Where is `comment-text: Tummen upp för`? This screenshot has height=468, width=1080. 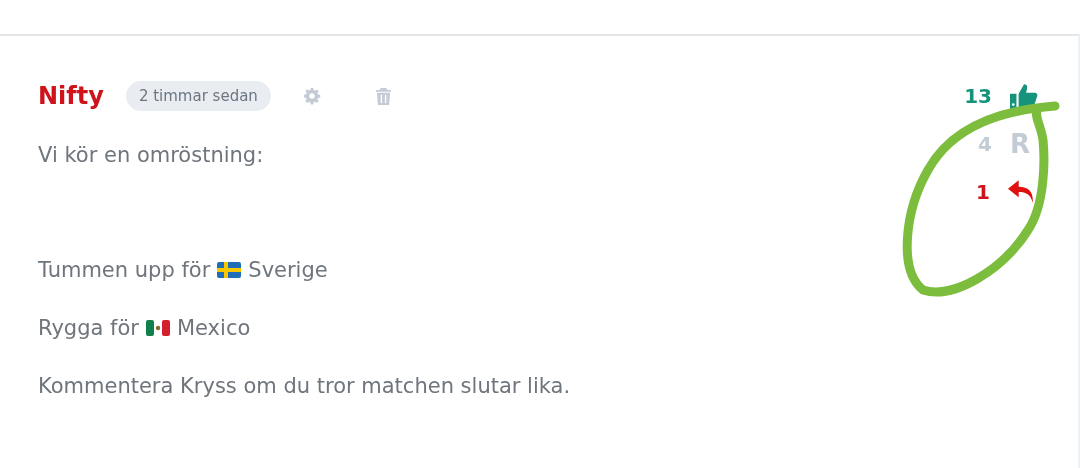 comment-text: Tummen upp för is located at coordinates (124, 270).